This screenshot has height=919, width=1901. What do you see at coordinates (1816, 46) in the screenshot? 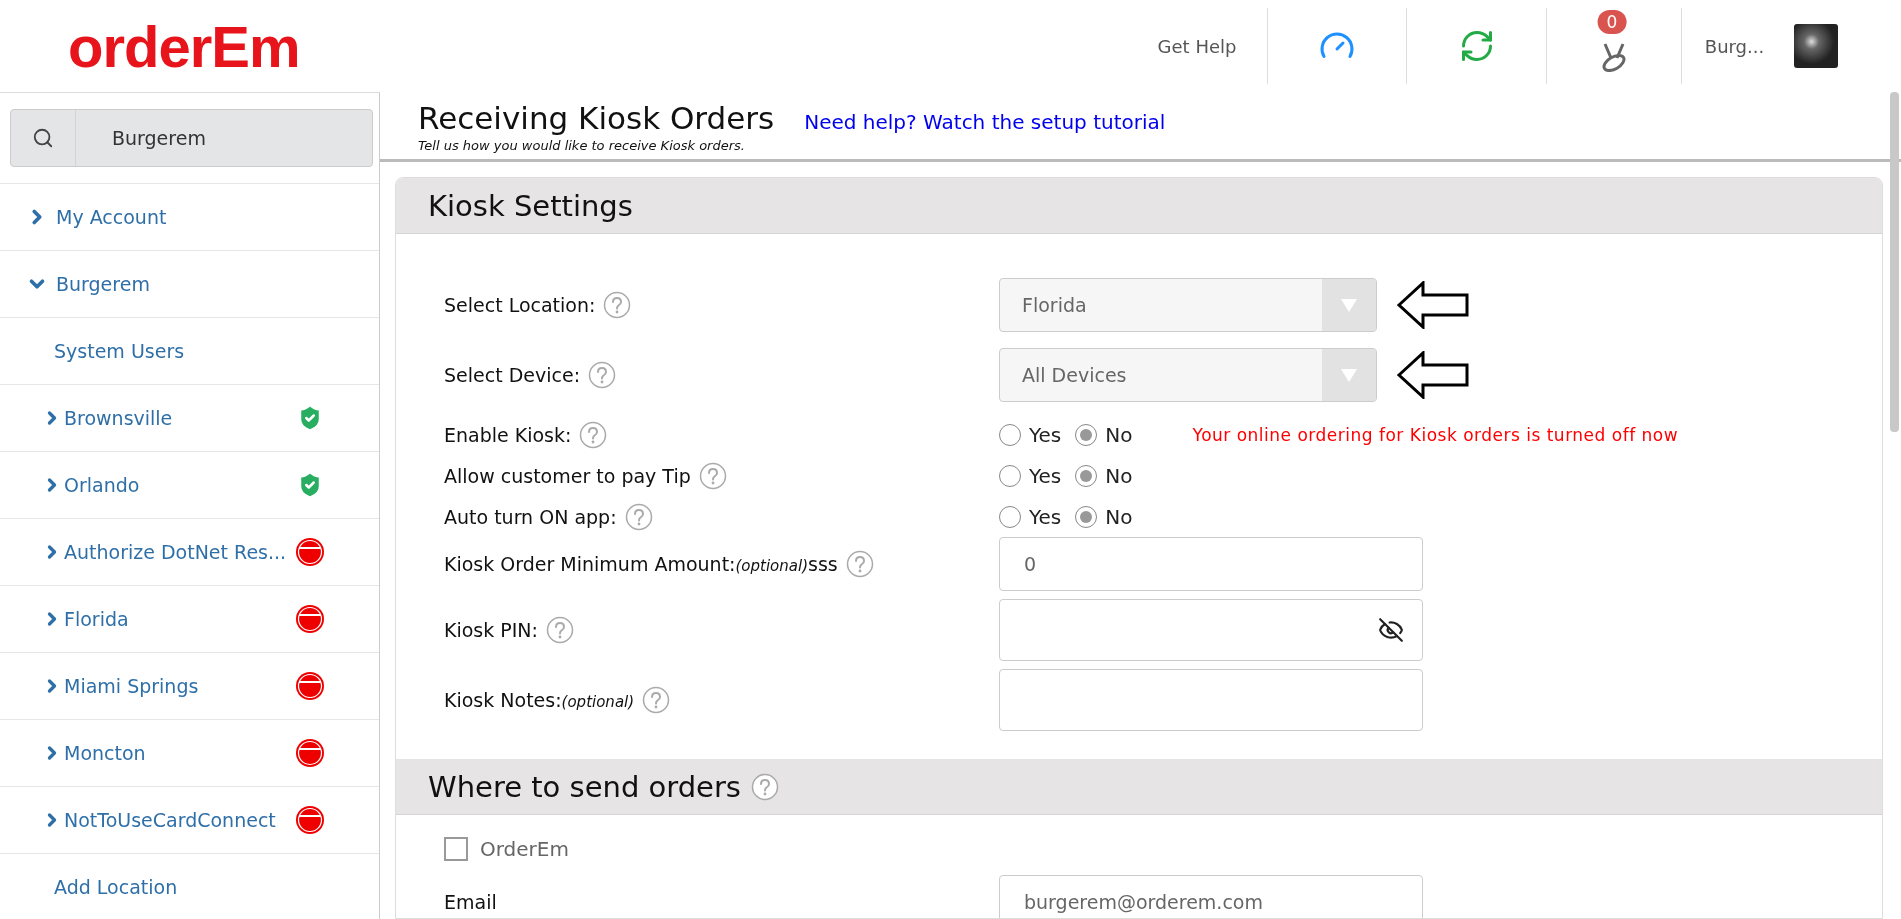
I see `avatar-placeholder` at bounding box center [1816, 46].